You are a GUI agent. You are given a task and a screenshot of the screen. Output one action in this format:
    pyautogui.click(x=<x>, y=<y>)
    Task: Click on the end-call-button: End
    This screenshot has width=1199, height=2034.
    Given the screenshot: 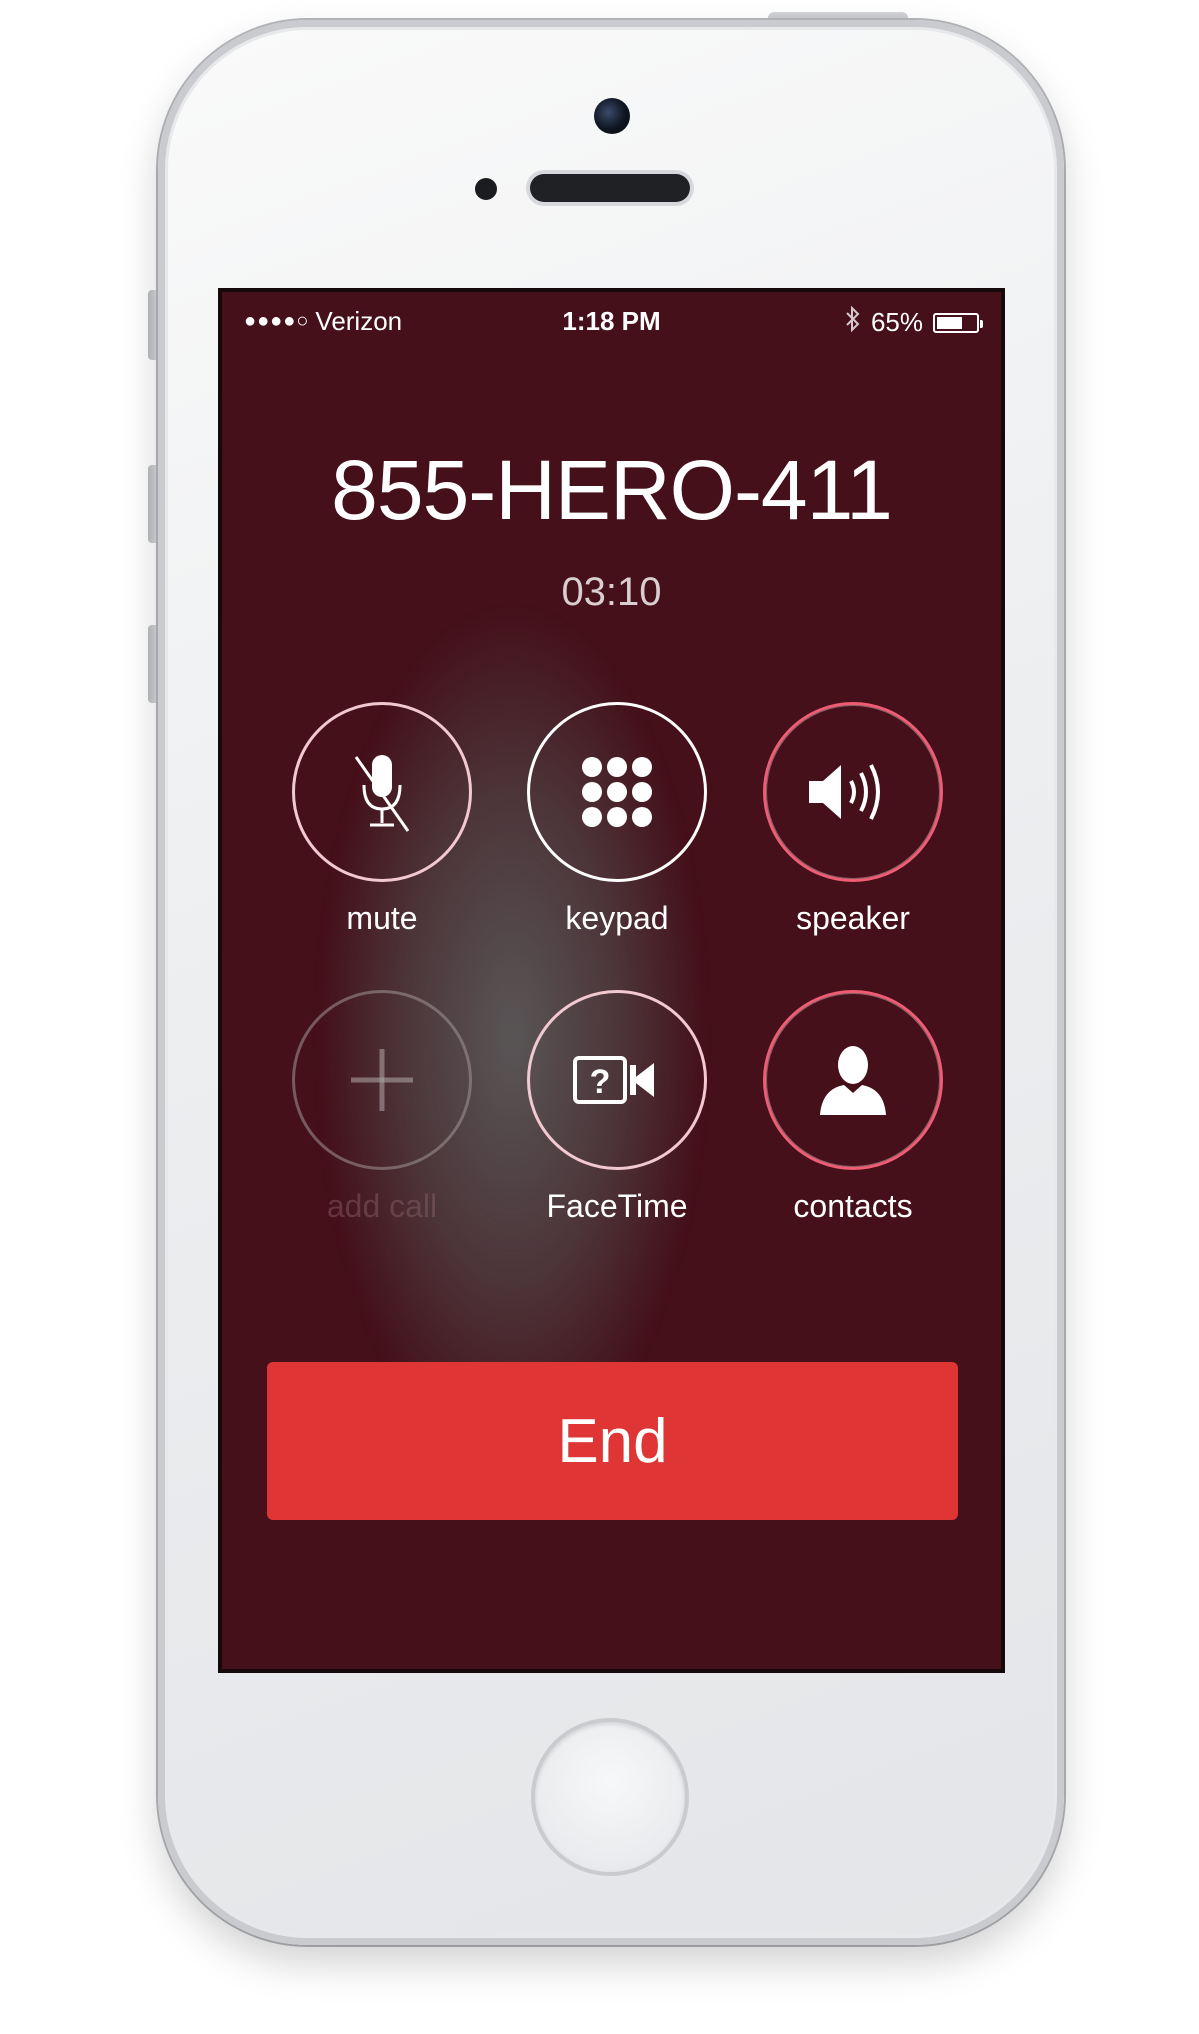 What is the action you would take?
    pyautogui.click(x=612, y=1441)
    